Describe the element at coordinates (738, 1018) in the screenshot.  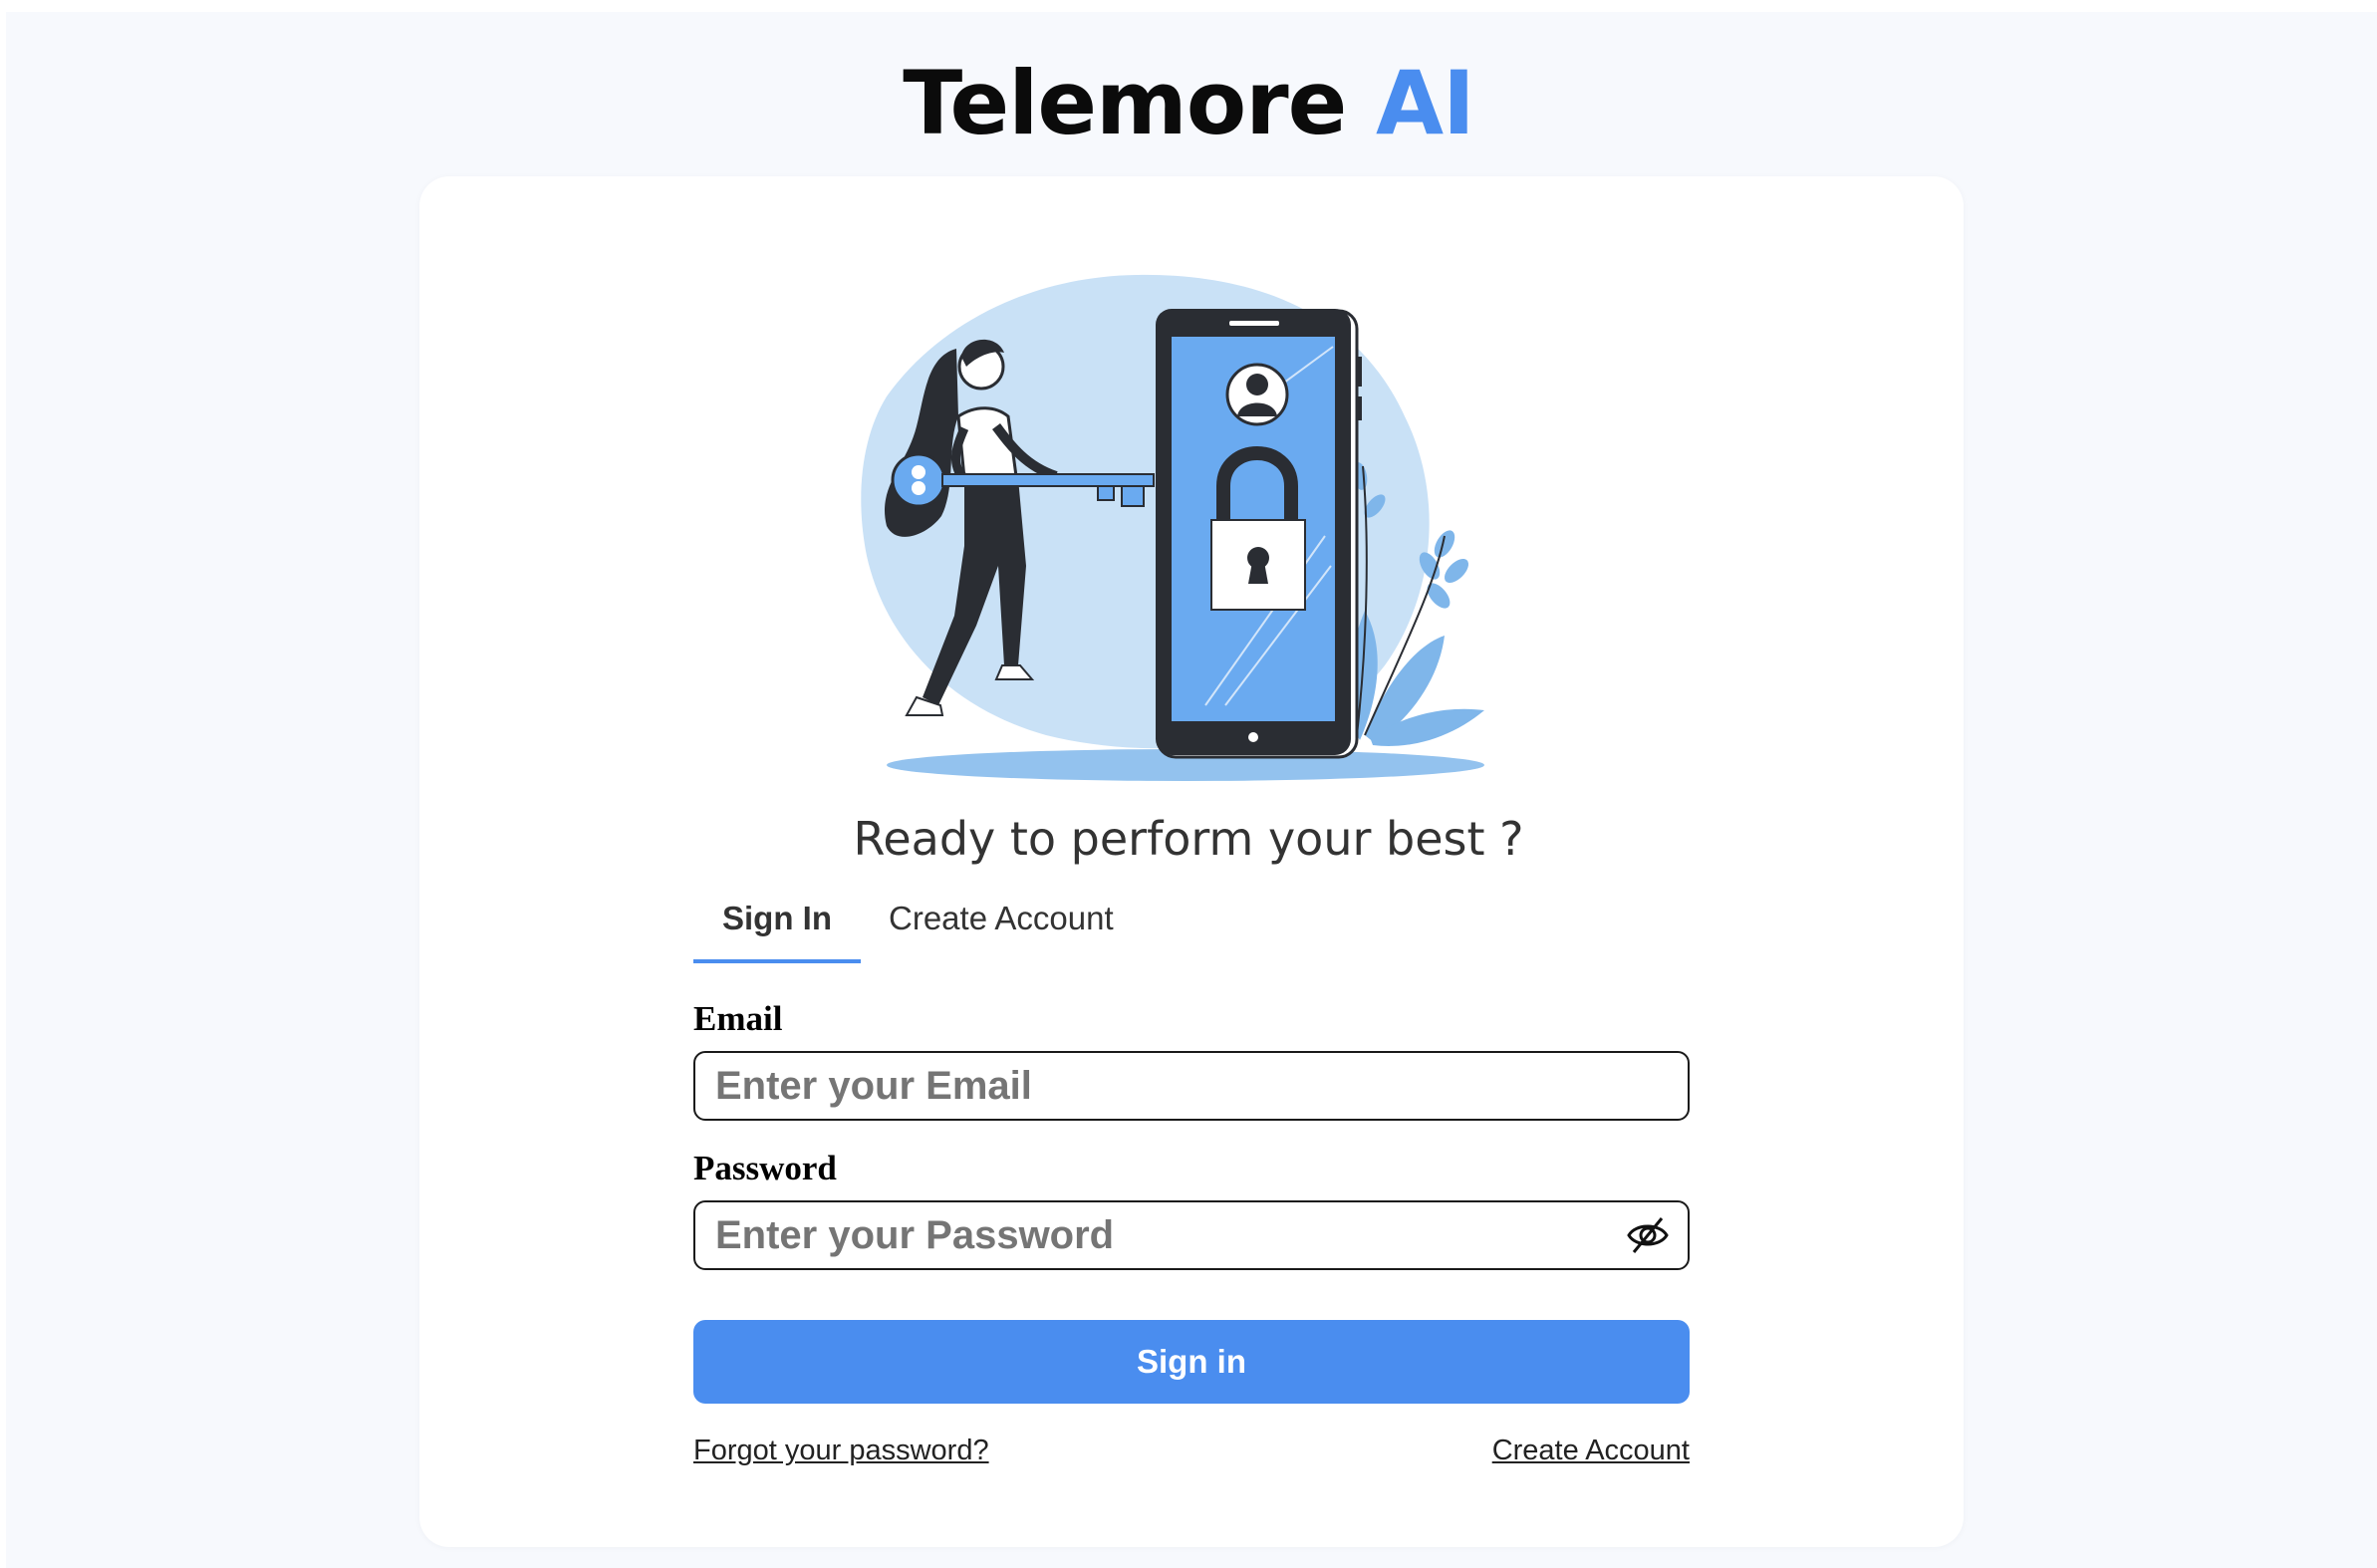
I see `email-label: Email` at that location.